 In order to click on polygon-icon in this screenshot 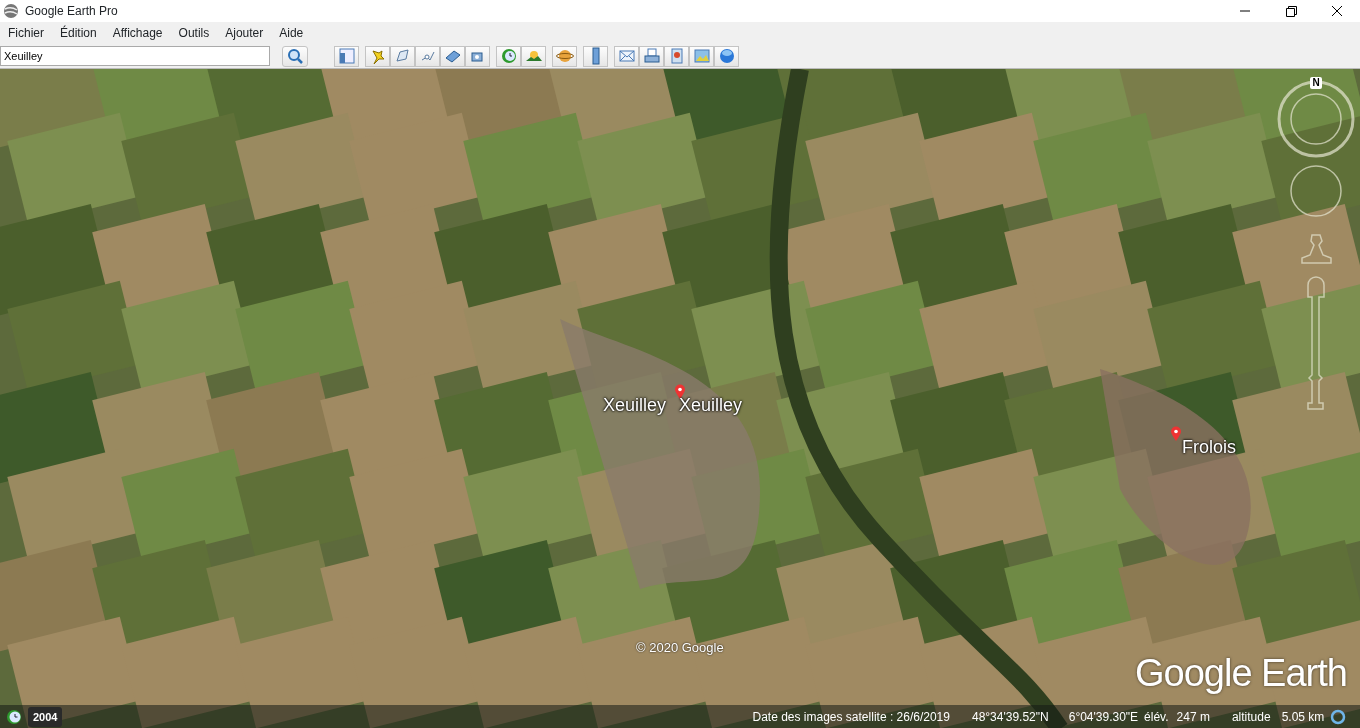, I will do `click(402, 56)`.